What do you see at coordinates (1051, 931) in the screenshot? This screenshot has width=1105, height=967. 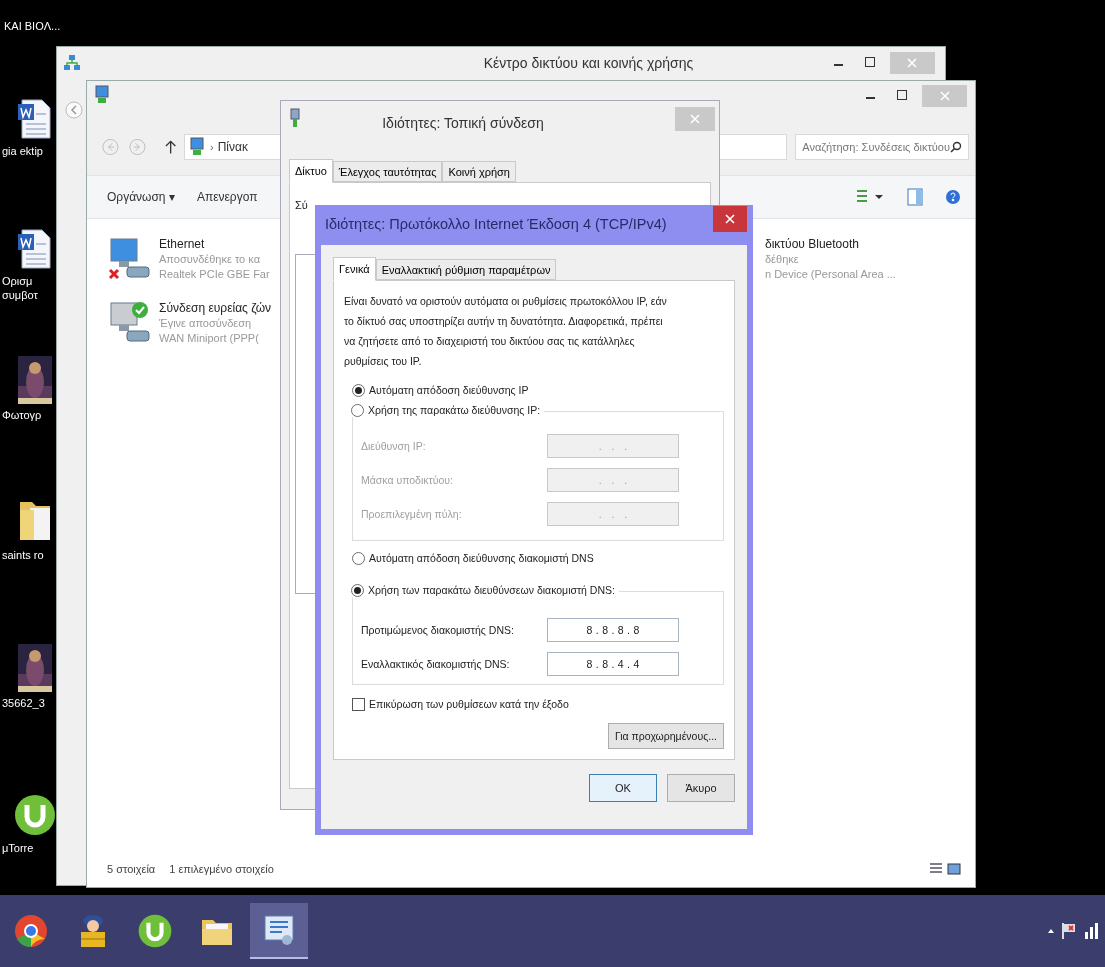 I see `tray-expand-icon` at bounding box center [1051, 931].